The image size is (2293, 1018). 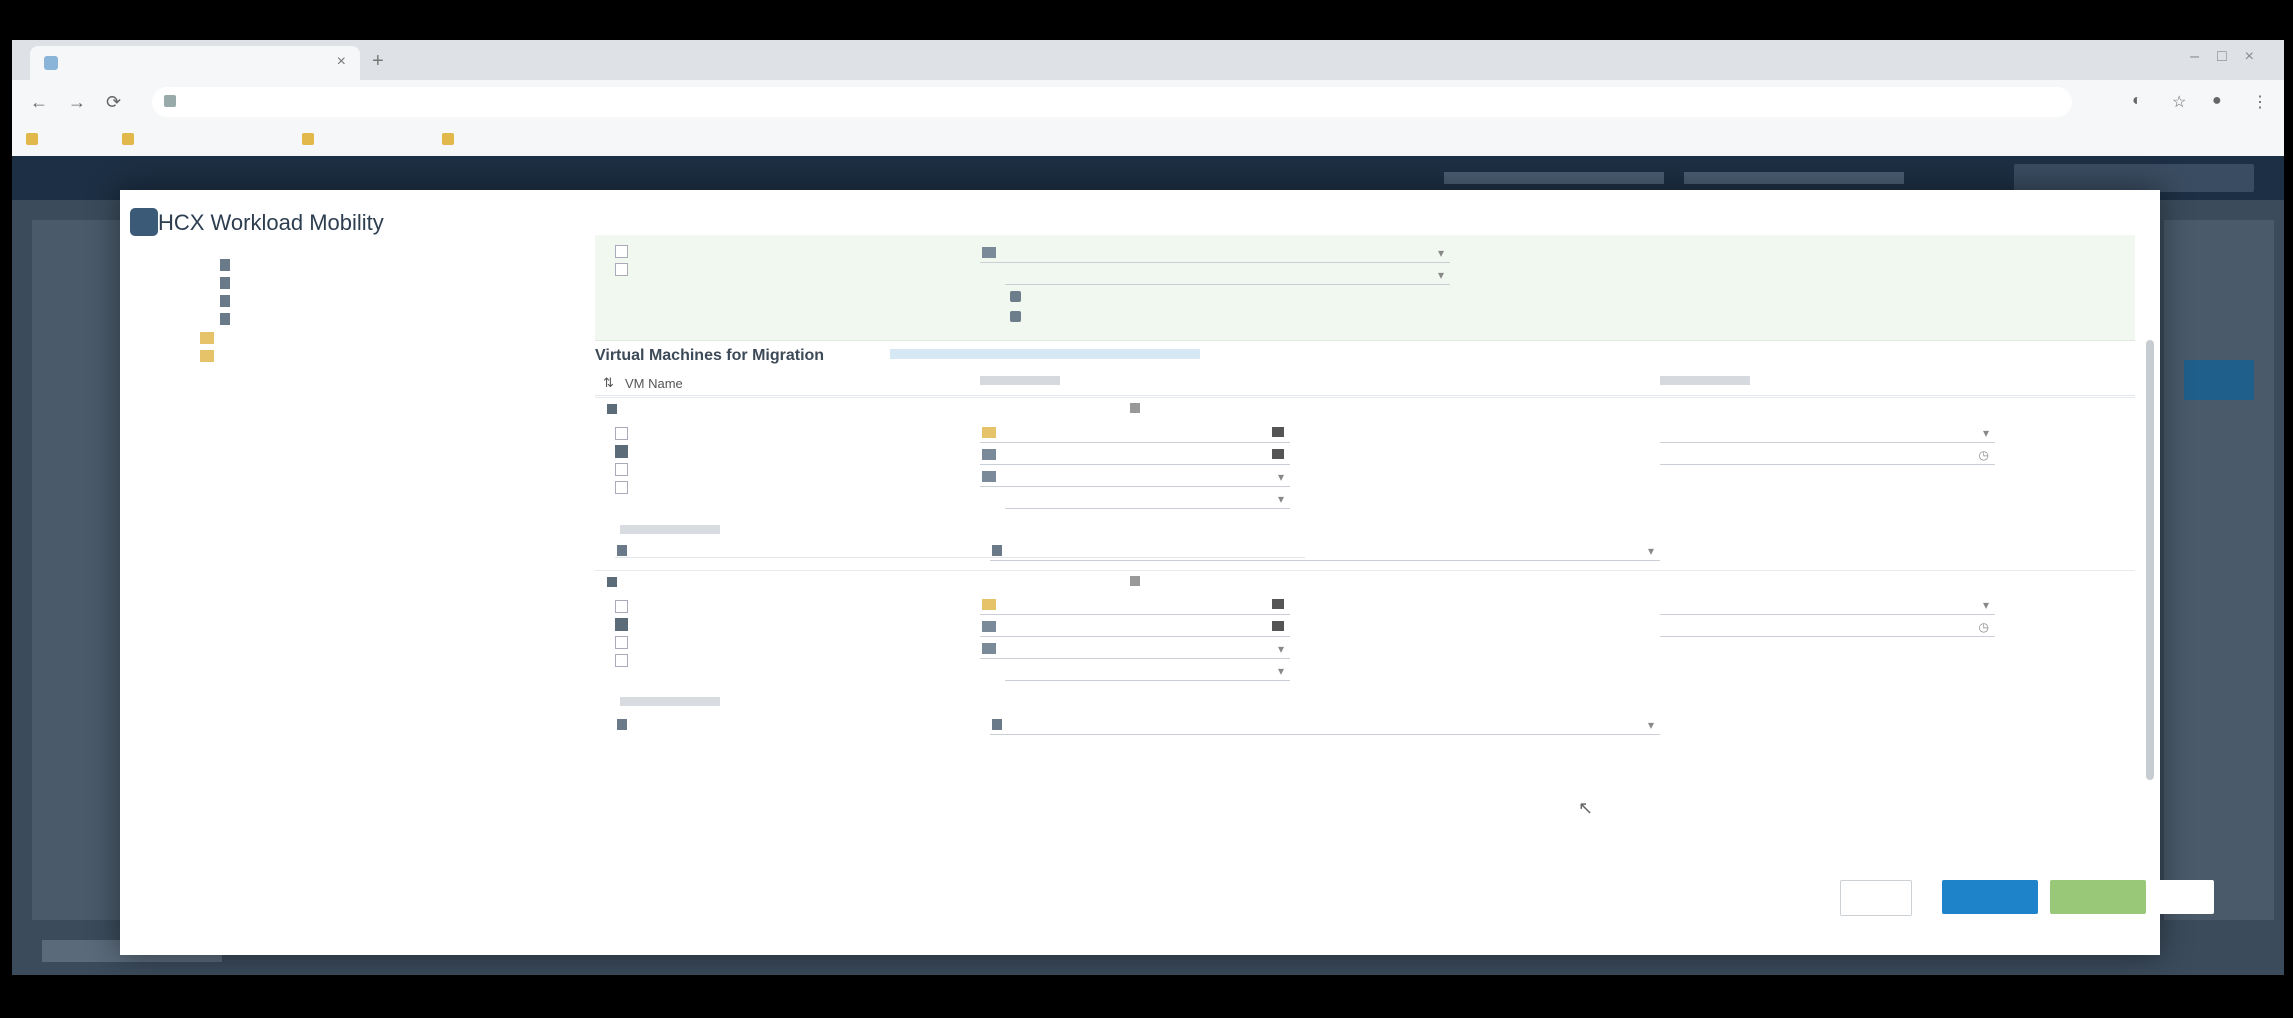 What do you see at coordinates (1045, 354) in the screenshot?
I see `section-subtitle-link` at bounding box center [1045, 354].